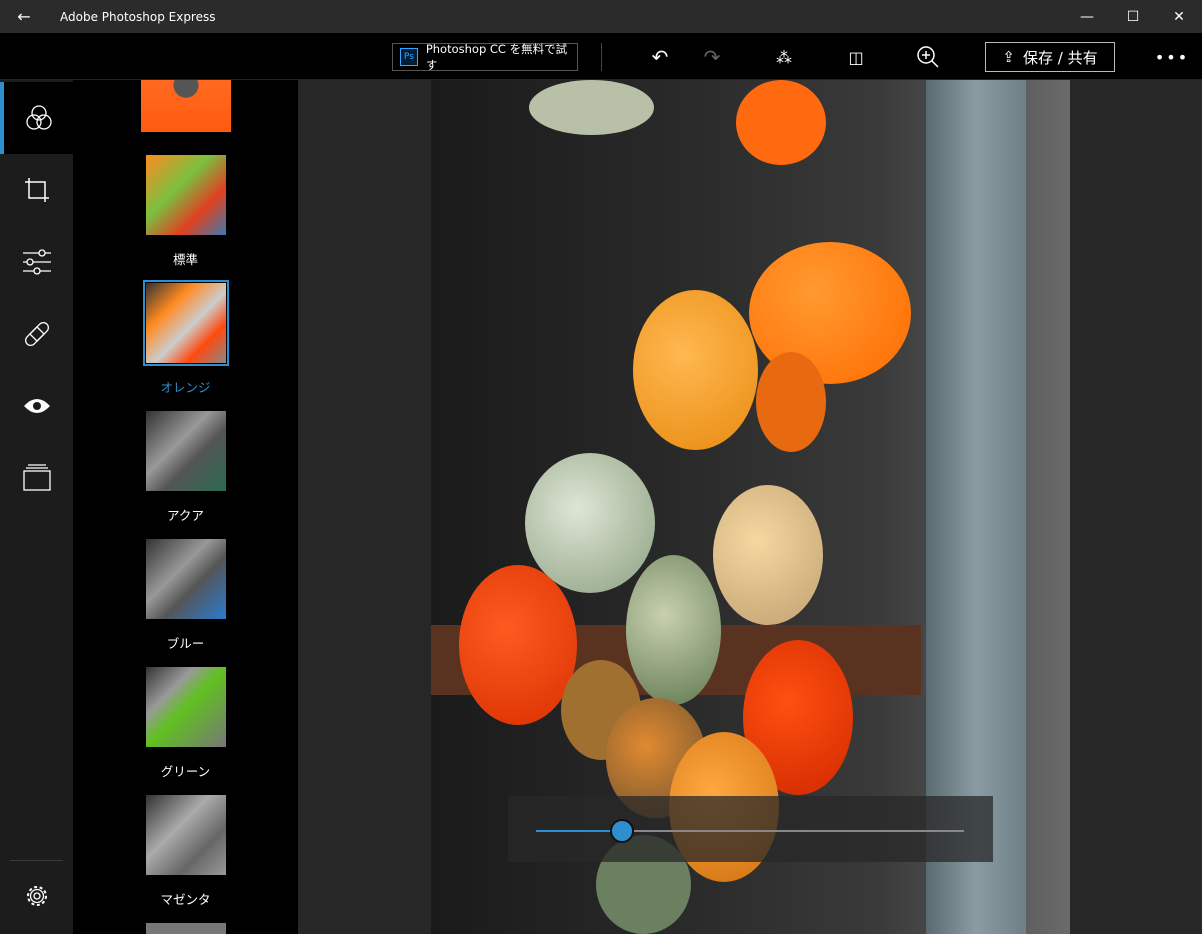 The image size is (1202, 934). What do you see at coordinates (928, 57) in the screenshot?
I see `zoom-in-icon` at bounding box center [928, 57].